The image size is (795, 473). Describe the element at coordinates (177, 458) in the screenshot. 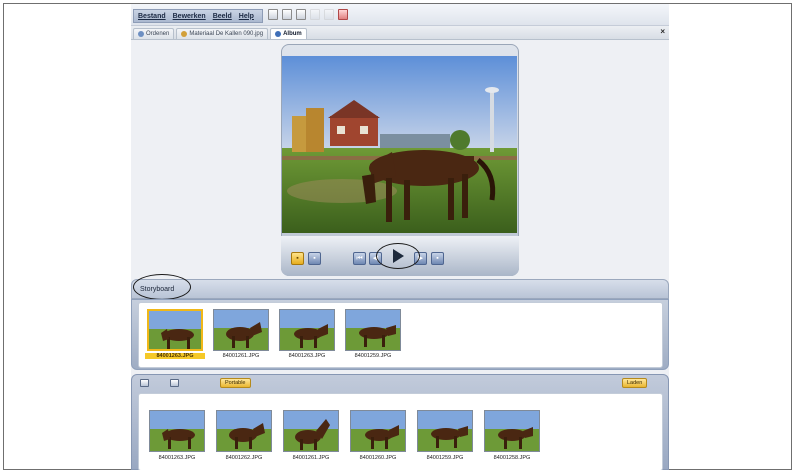

I see `media-caption: 84001263.JPG` at that location.